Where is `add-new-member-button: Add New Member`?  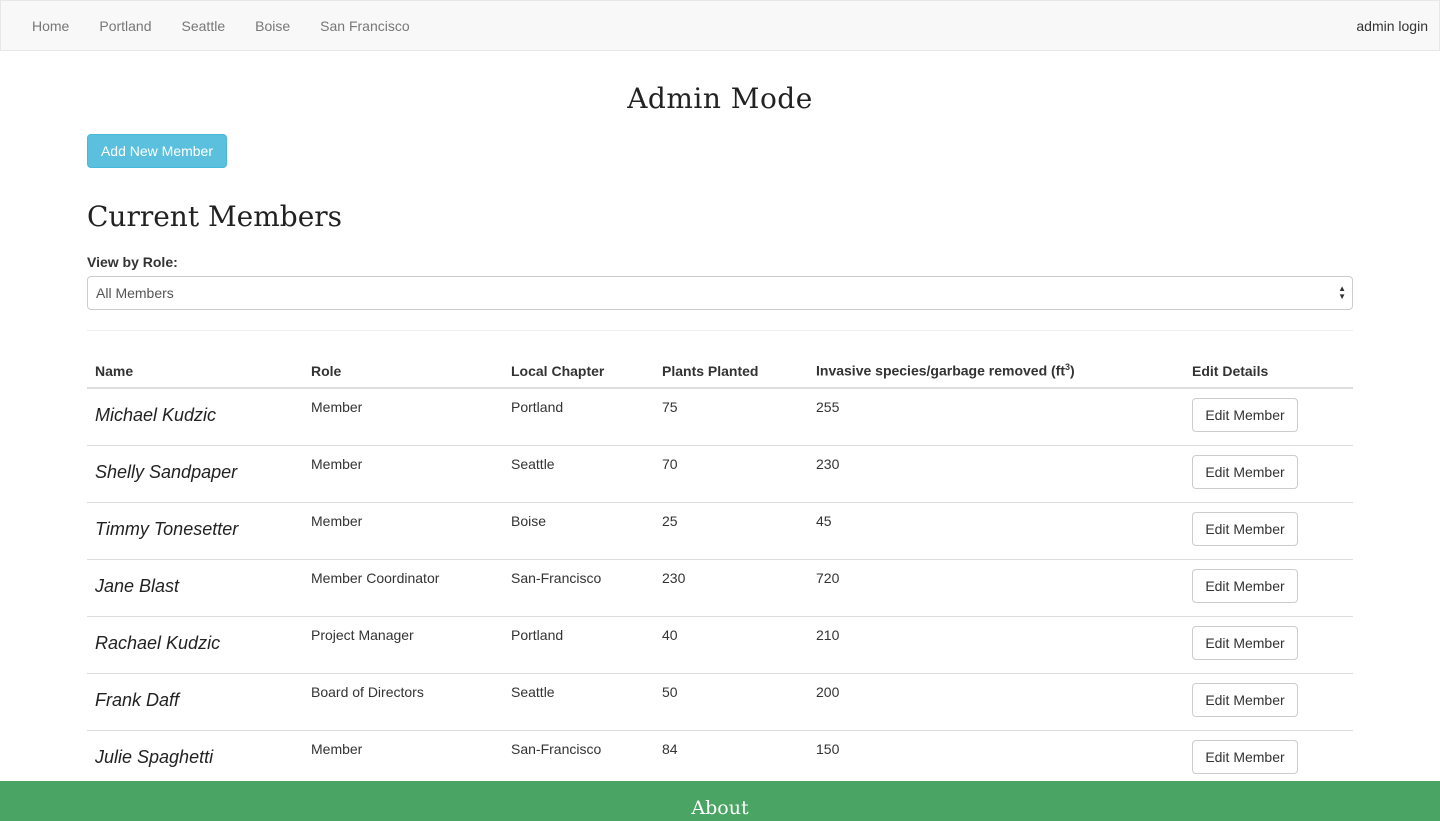
add-new-member-button: Add New Member is located at coordinates (157, 151).